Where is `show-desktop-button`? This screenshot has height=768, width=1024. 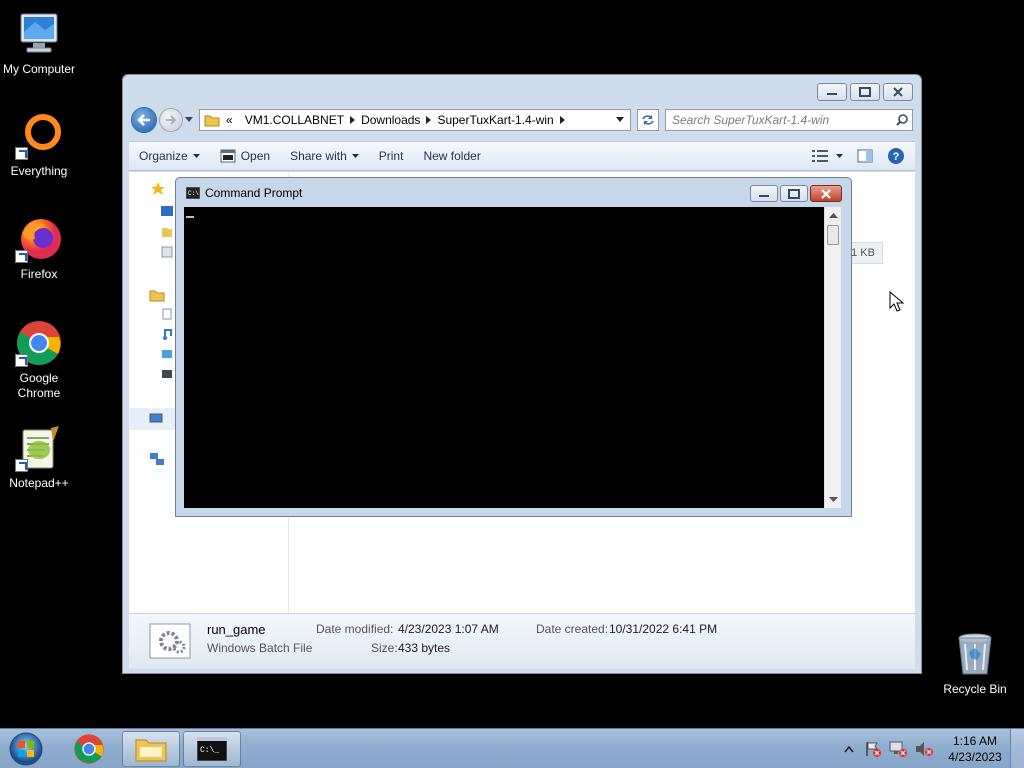 show-desktop-button is located at coordinates (1017, 748).